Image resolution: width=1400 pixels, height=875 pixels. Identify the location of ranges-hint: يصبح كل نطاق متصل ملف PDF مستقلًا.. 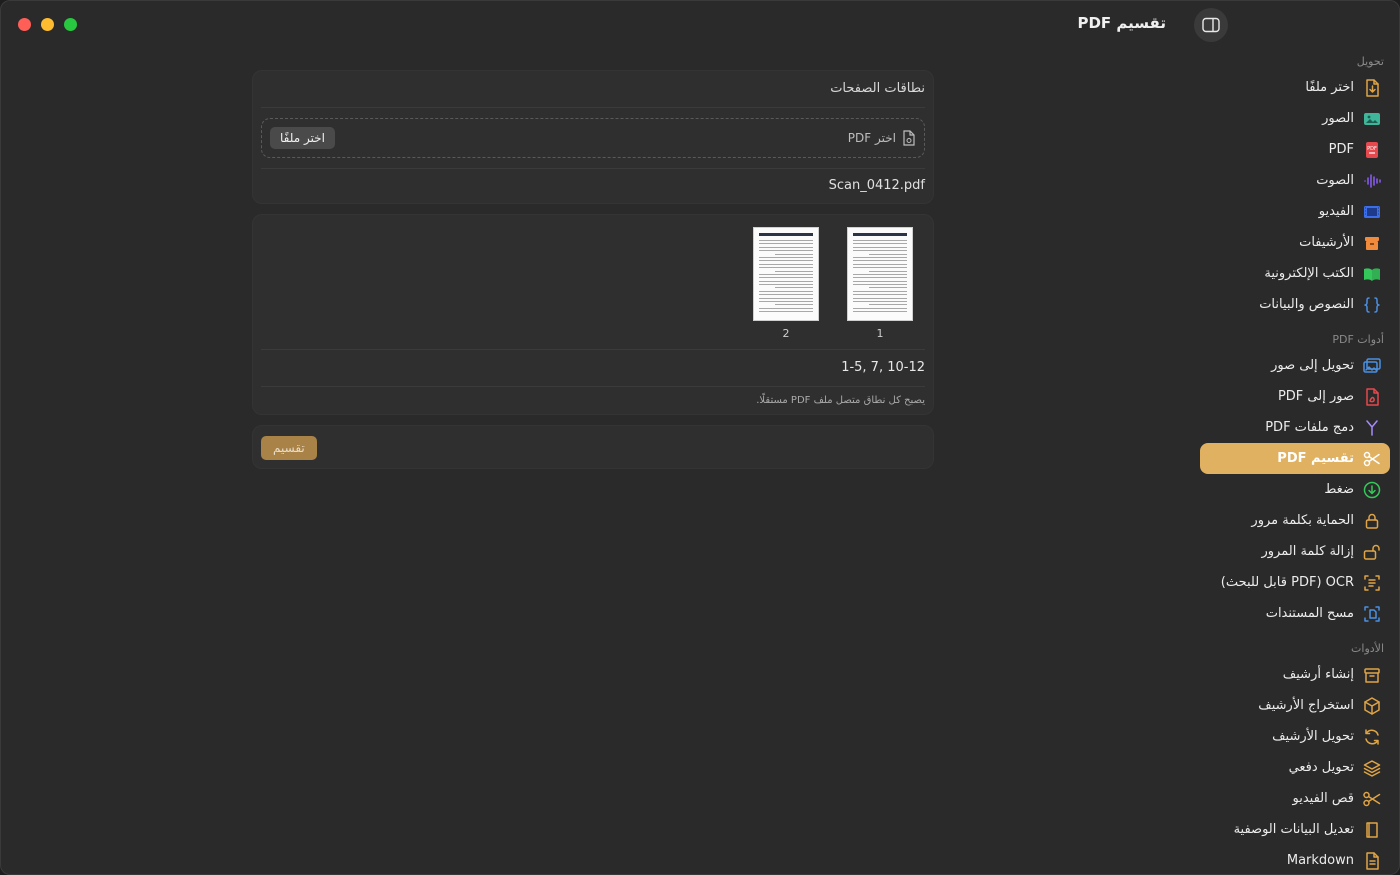
(840, 400).